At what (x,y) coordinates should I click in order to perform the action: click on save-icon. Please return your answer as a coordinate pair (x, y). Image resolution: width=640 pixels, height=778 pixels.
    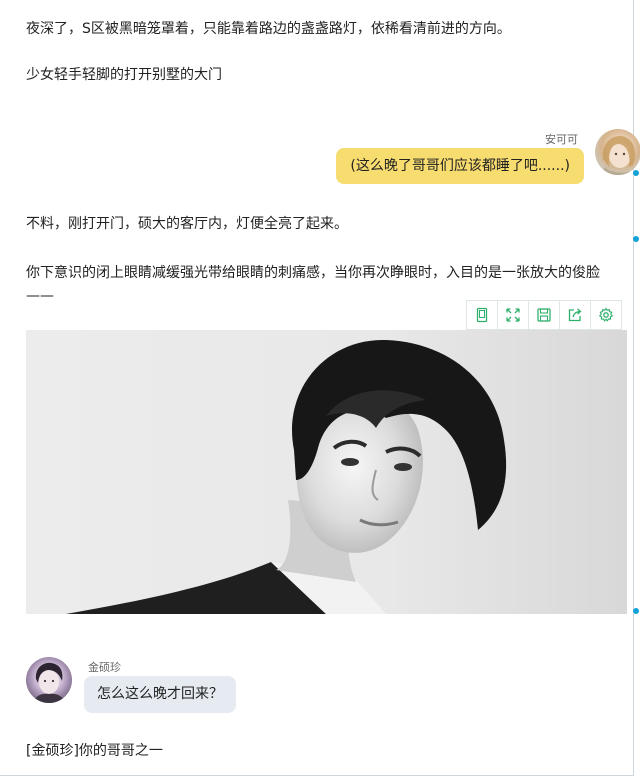
    Looking at the image, I should click on (544, 315).